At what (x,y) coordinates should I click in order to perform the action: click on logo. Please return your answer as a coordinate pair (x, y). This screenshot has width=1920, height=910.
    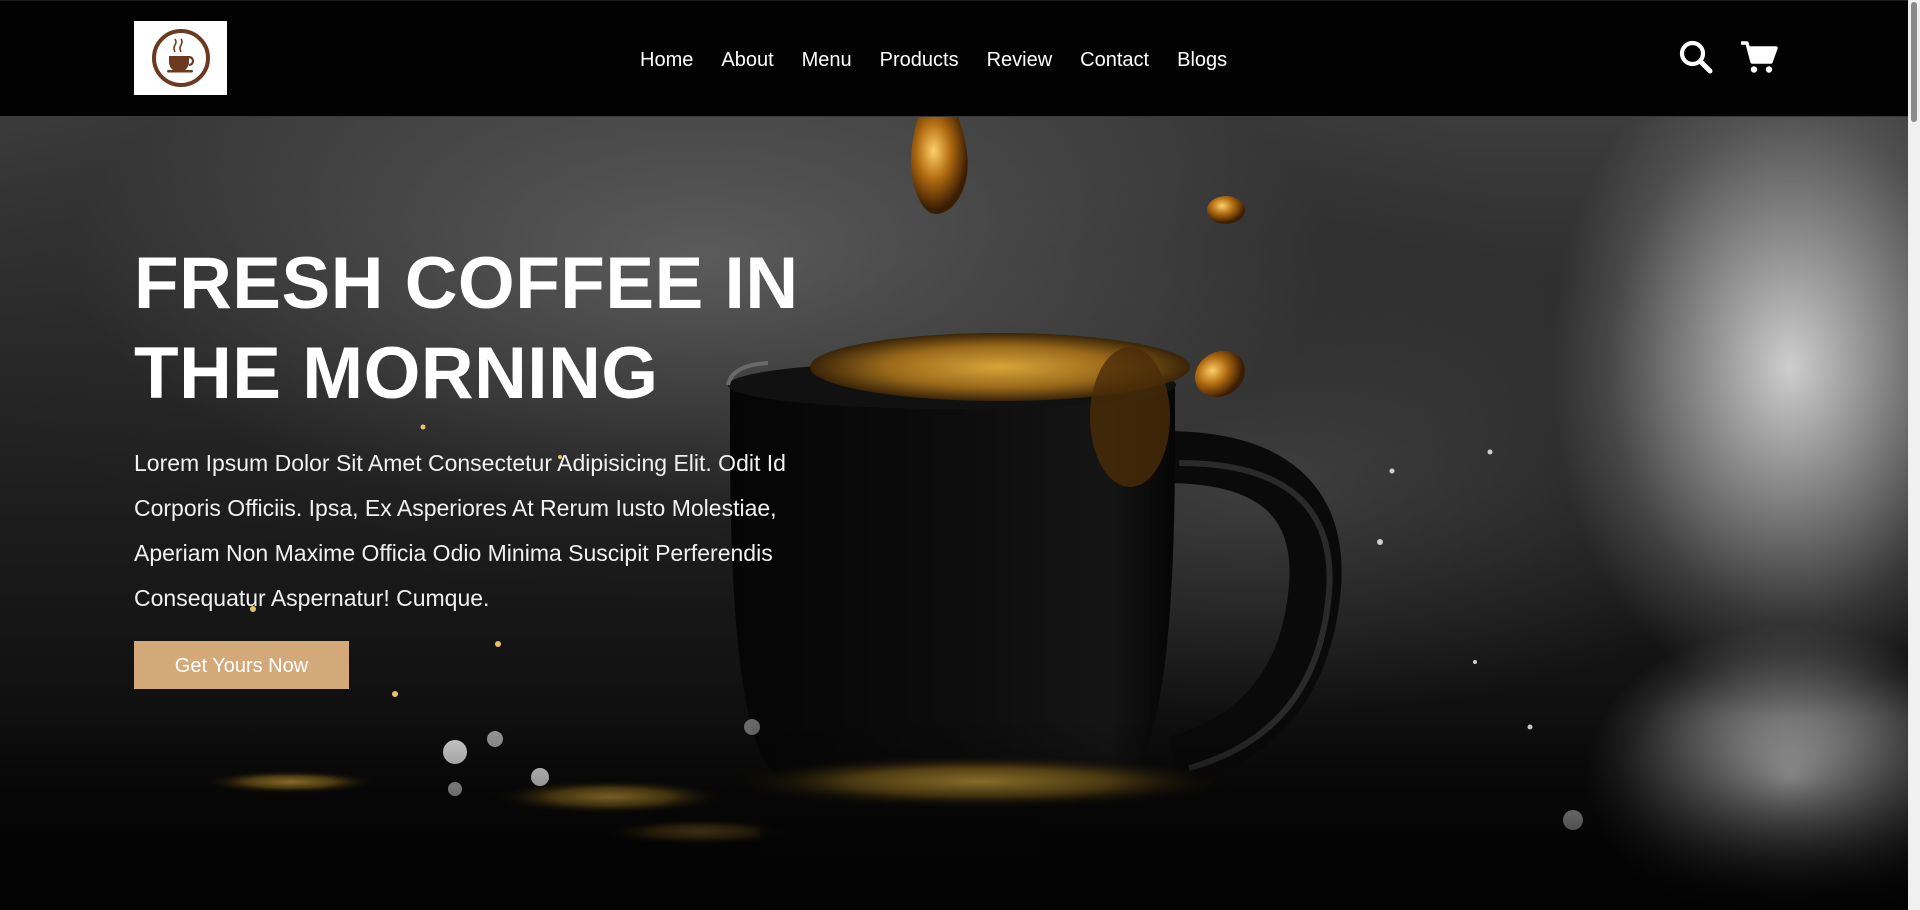
    Looking at the image, I should click on (180, 58).